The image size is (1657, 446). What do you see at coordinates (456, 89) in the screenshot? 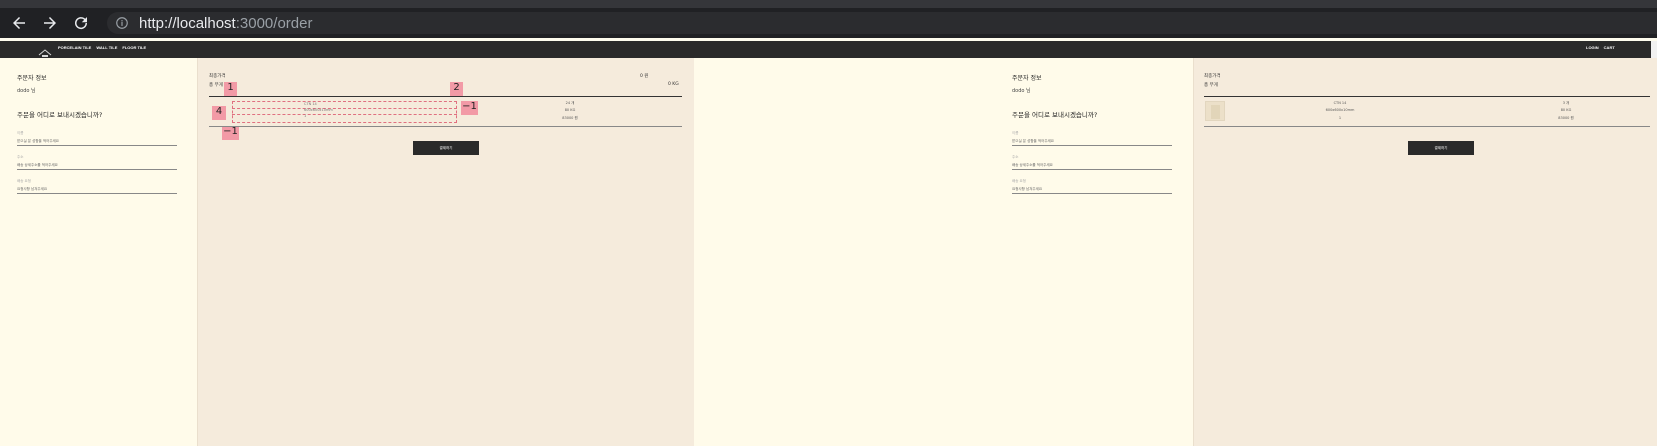
I see `debug-tag: 2` at bounding box center [456, 89].